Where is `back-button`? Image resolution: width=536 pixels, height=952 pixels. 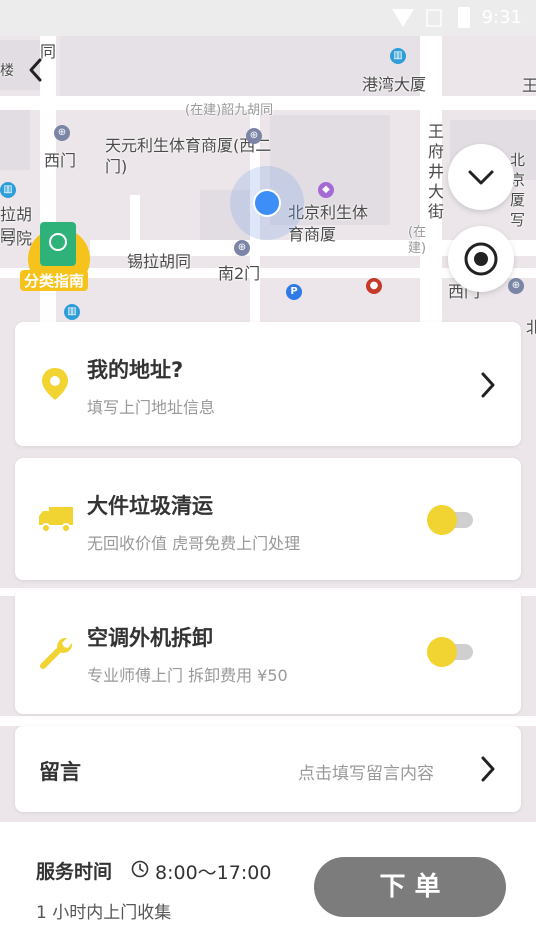
back-button is located at coordinates (36, 70).